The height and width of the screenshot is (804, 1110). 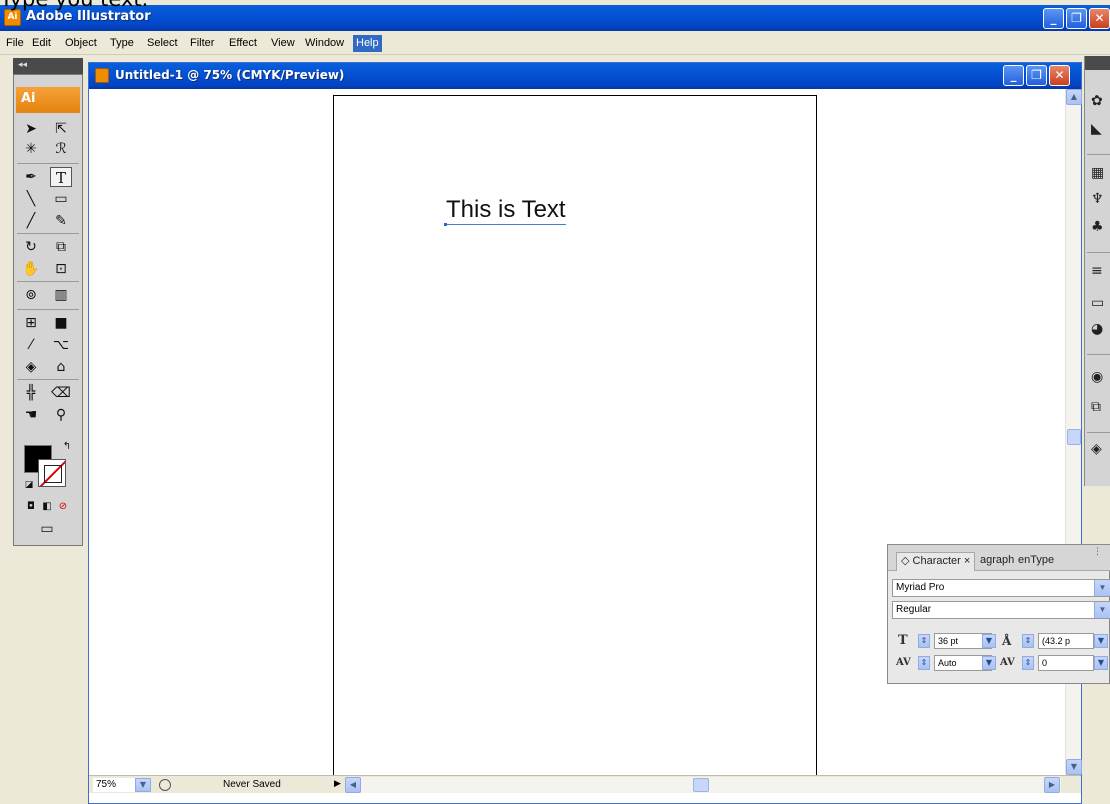 I want to click on gradient-tool-icon: ■, so click(x=61, y=323).